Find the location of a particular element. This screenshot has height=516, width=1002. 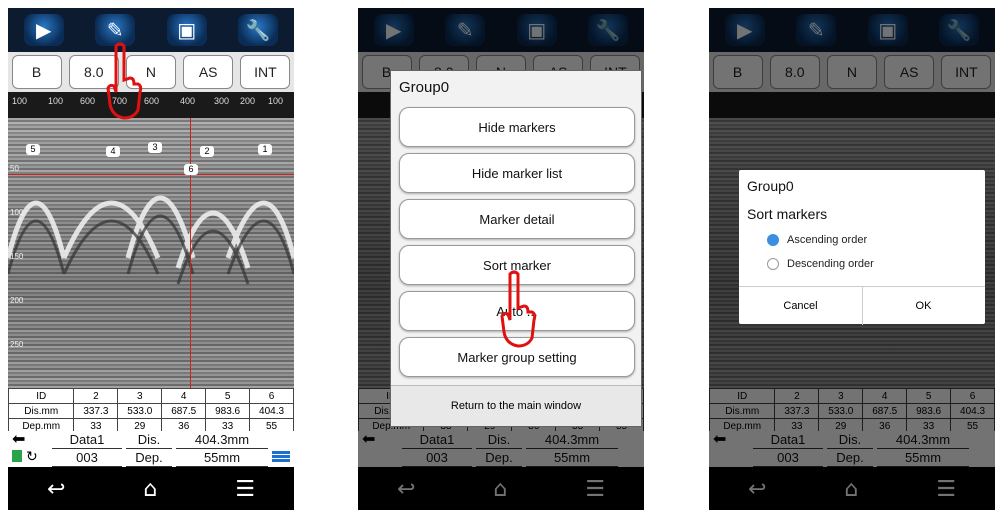

dis-label: Dis. is located at coordinates (149, 440).